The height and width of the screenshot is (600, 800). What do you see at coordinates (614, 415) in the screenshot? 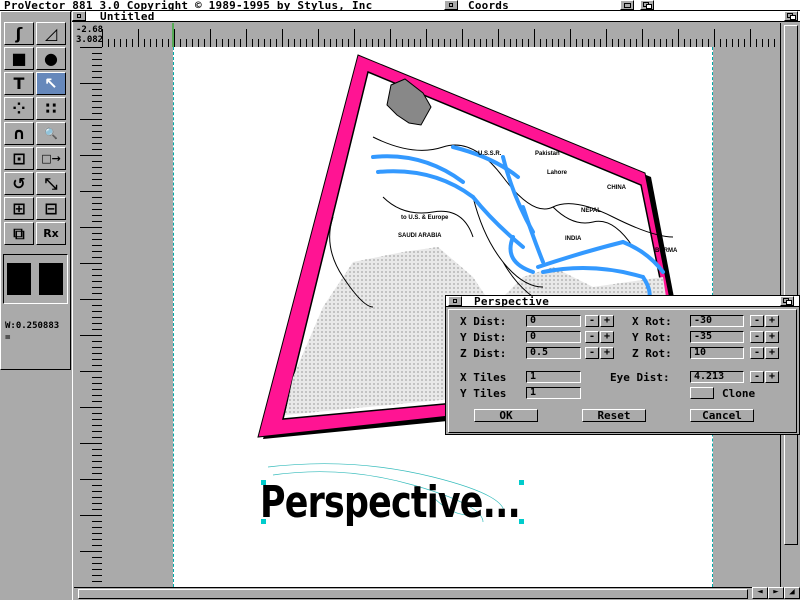
I see `reset-button: Reset` at bounding box center [614, 415].